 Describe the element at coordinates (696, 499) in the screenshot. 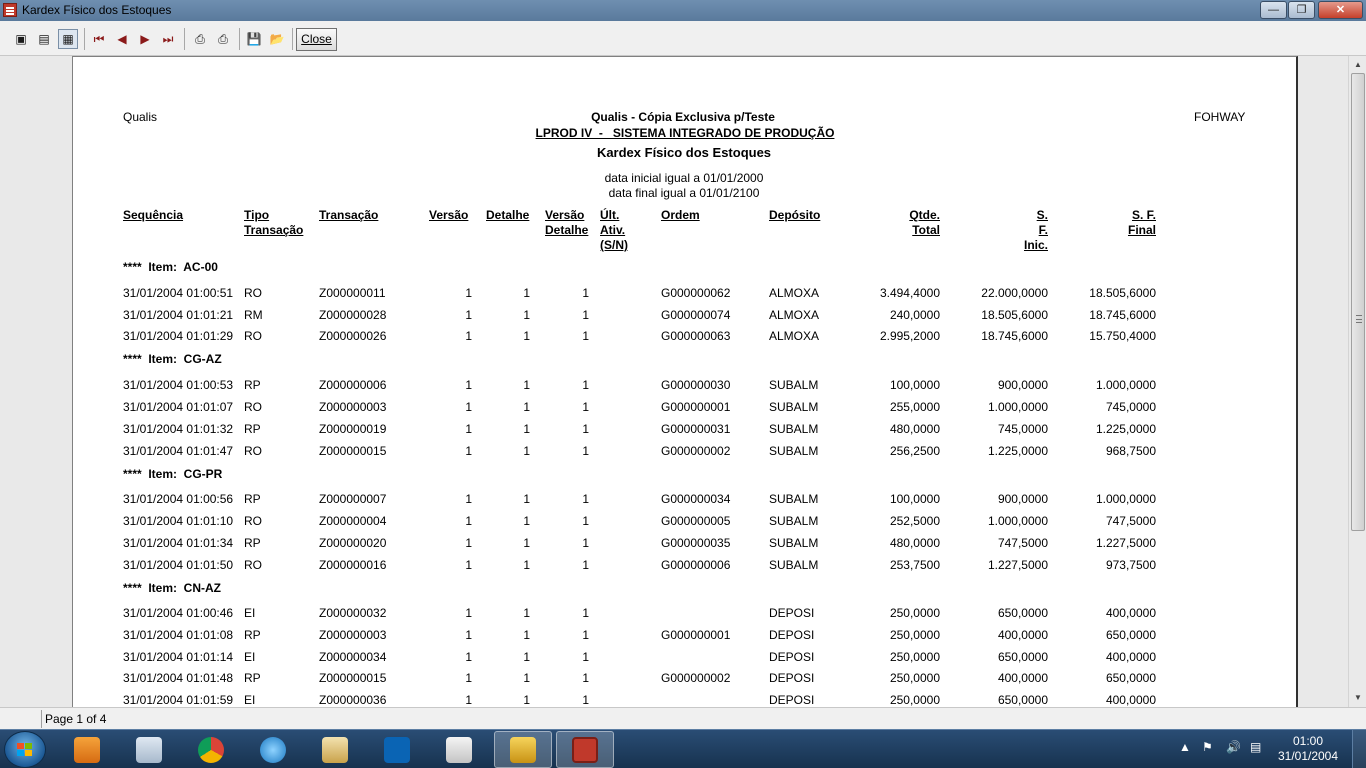

I see `cell-ordem: G000000034` at that location.